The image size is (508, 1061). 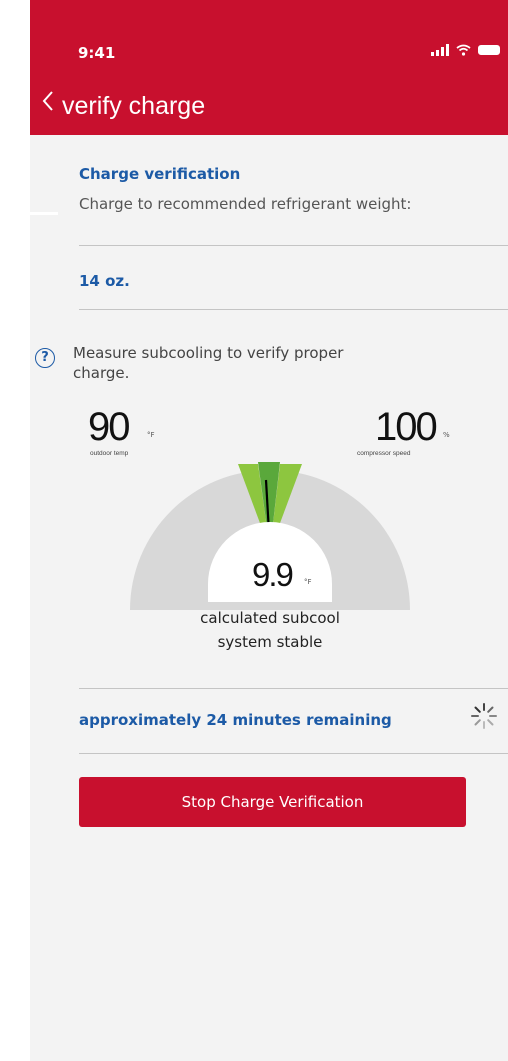 I want to click on subcool-caption: calculated subcool, so click(x=270, y=618).